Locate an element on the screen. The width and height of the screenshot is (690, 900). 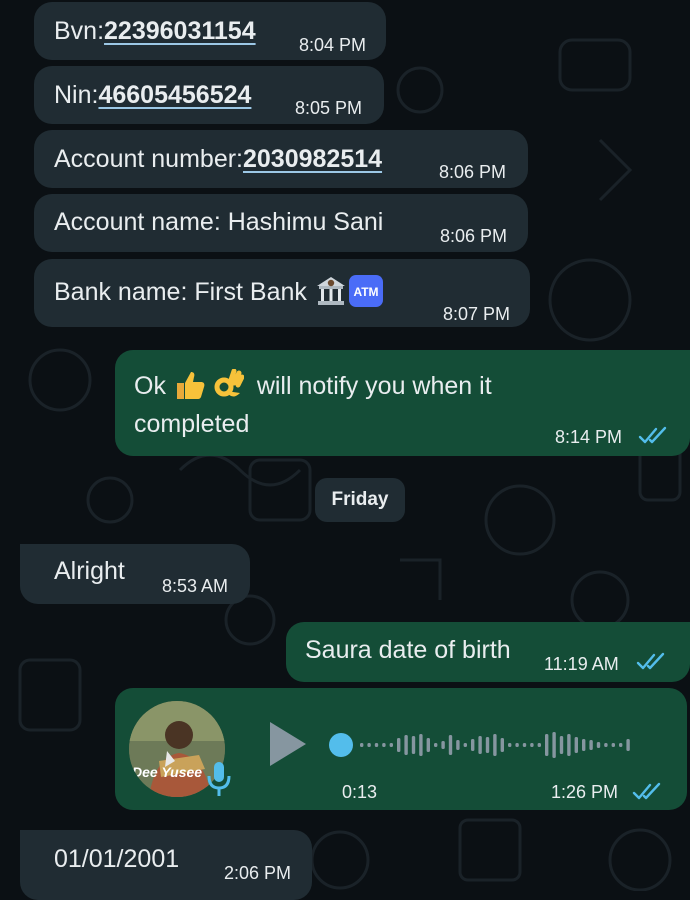
message-text: Account name: Hashimu Sani is located at coordinates (219, 222).